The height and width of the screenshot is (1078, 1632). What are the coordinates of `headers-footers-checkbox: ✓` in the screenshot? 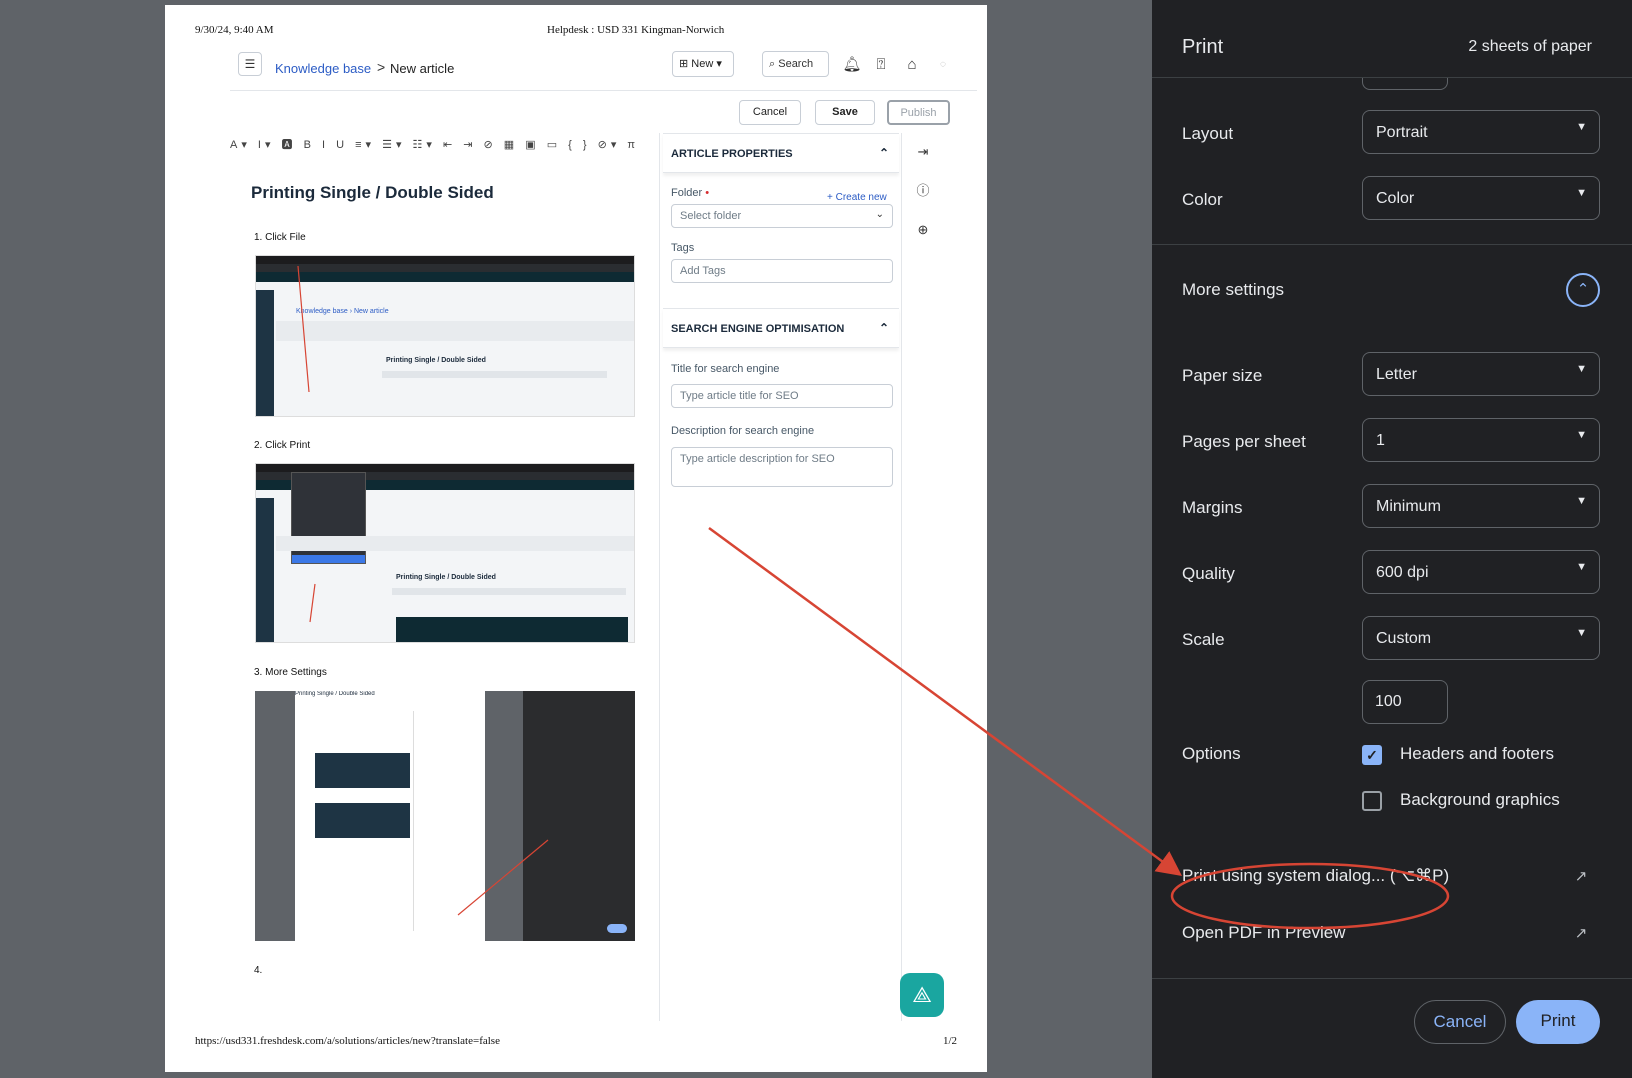 It's located at (1372, 755).